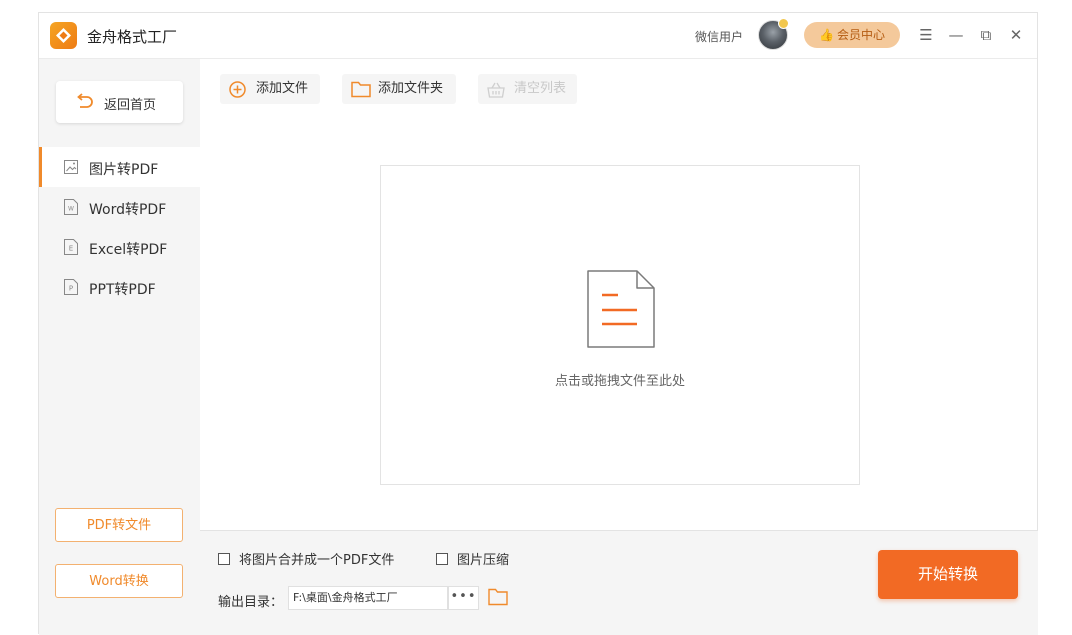  Describe the element at coordinates (361, 89) in the screenshot. I see `folder-icon` at that location.